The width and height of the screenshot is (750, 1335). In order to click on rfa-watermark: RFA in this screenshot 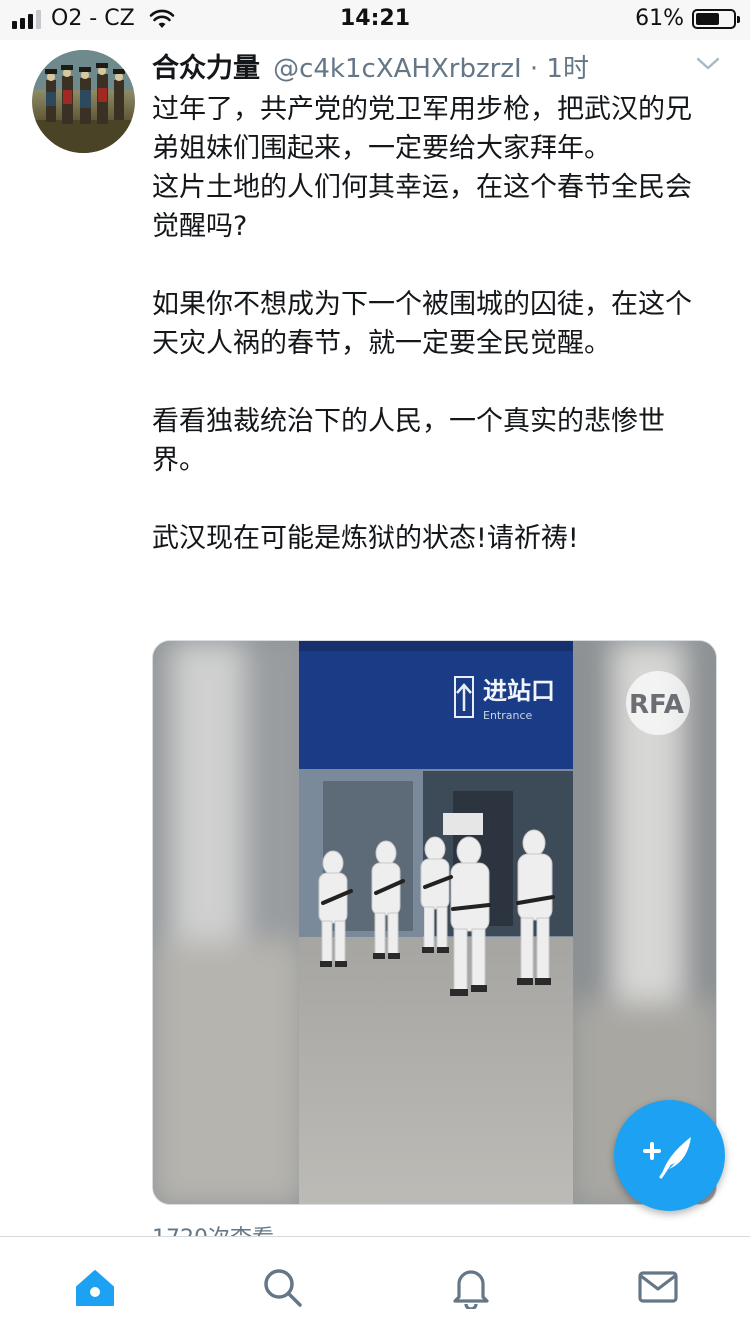, I will do `click(656, 705)`.